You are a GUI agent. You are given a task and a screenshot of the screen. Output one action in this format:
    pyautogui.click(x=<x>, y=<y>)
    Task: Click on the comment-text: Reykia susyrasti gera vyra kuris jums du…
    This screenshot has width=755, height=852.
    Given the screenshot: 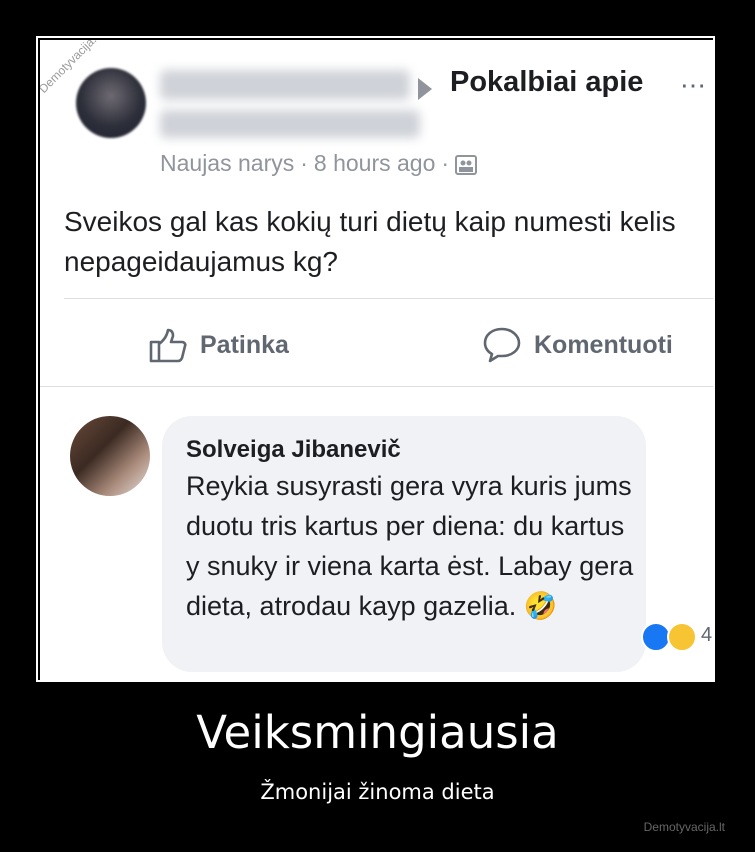 What is the action you would take?
    pyautogui.click(x=410, y=546)
    